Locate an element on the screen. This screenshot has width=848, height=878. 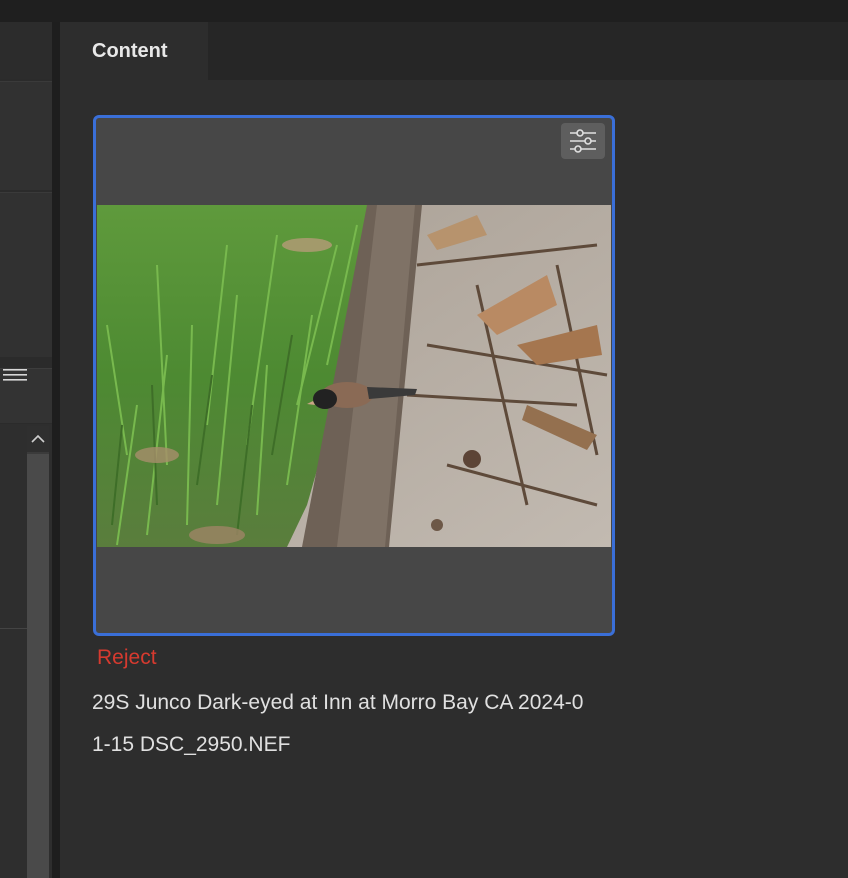
top-strip is located at coordinates (424, 11).